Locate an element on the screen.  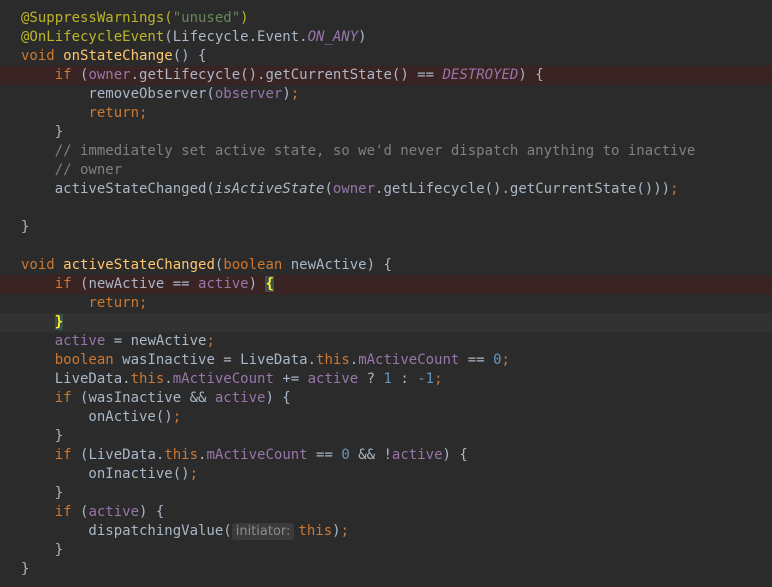
code-token: @OnLifecycleEvent is located at coordinates (93, 37).